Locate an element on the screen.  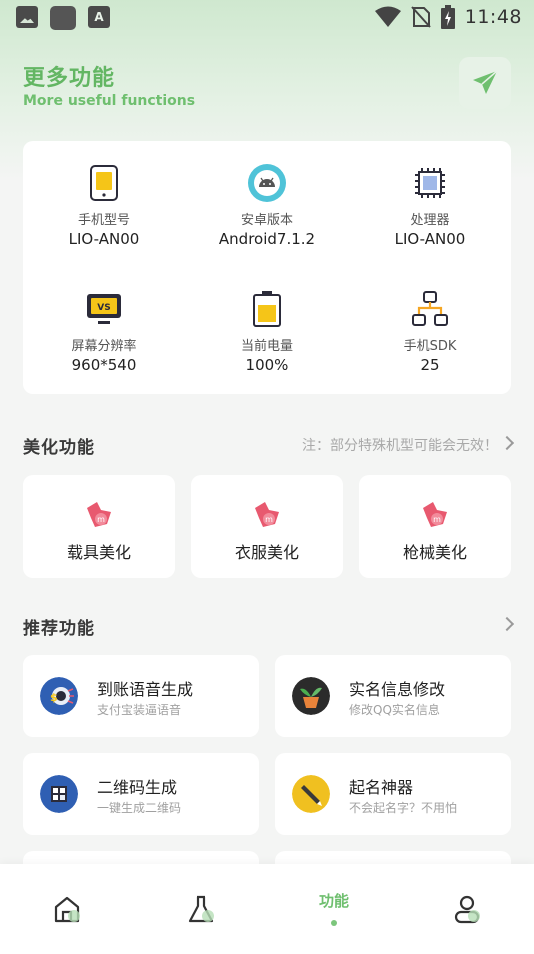
clothing-skin-card: m 衣服美化 is located at coordinates (267, 526).